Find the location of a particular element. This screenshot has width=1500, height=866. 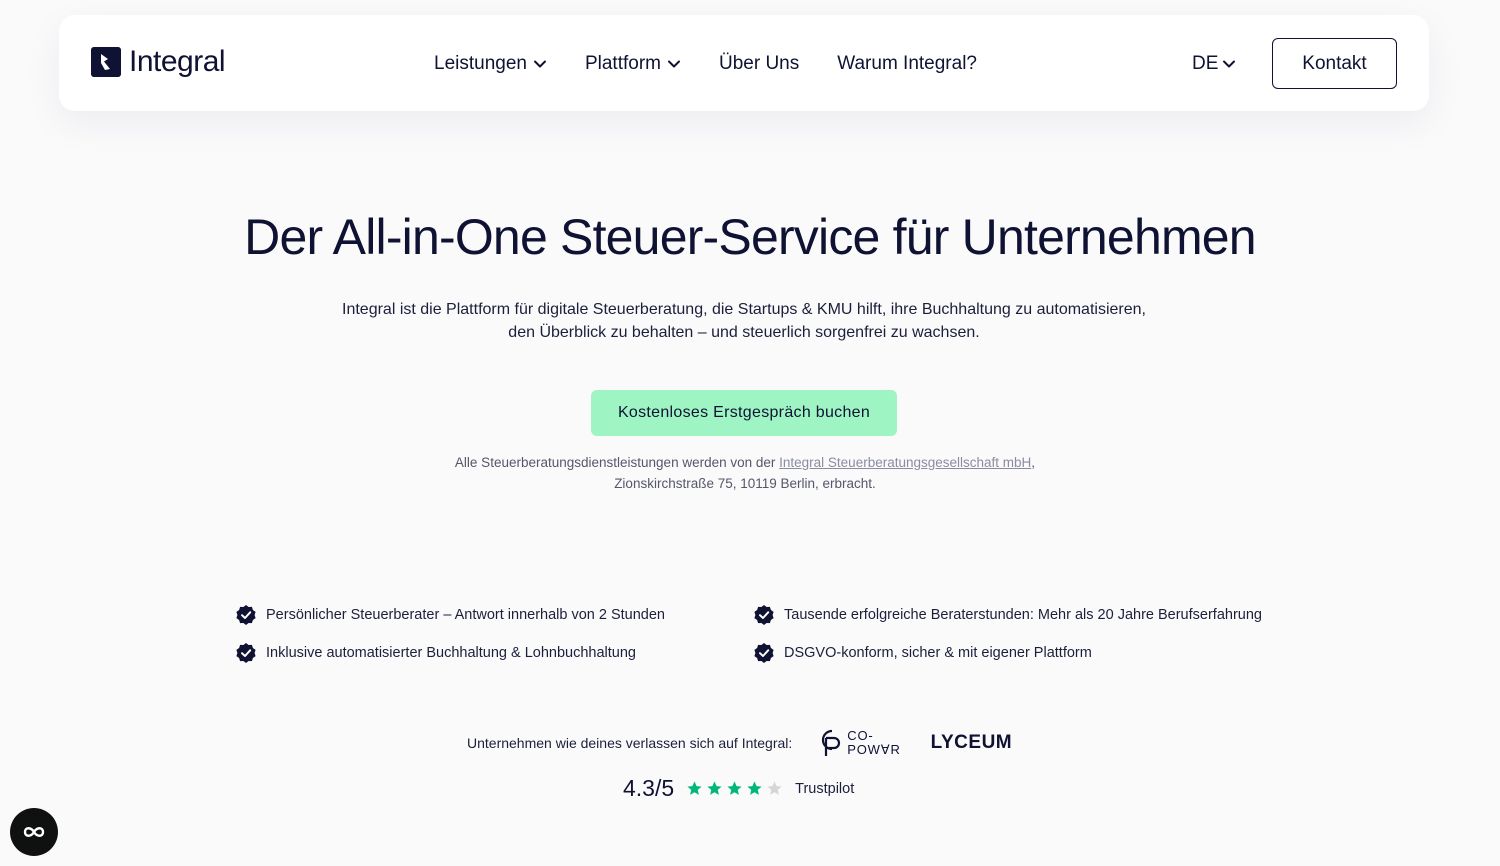

legal-suffix: , is located at coordinates (1033, 462).